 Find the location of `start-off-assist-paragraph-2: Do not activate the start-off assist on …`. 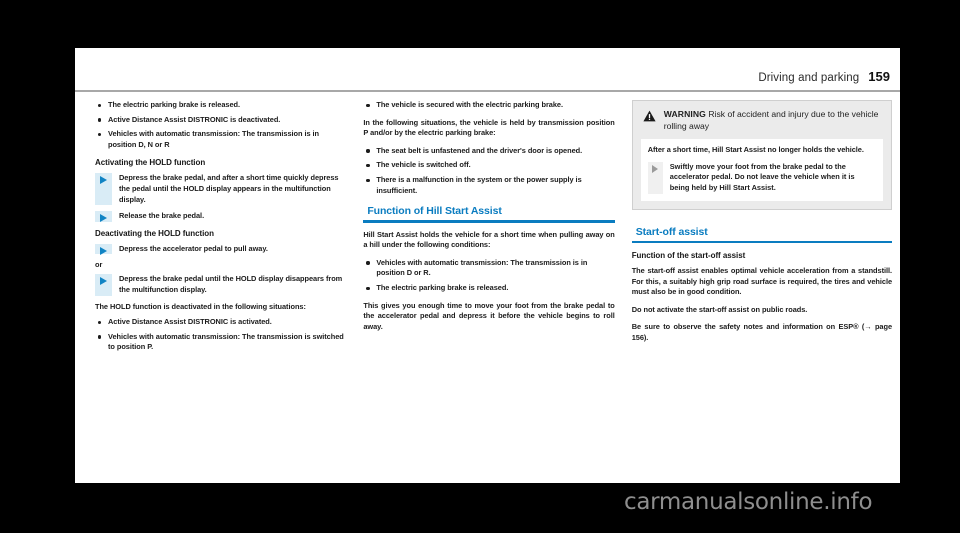

start-off-assist-paragraph-2: Do not activate the start-off assist on … is located at coordinates (719, 309).